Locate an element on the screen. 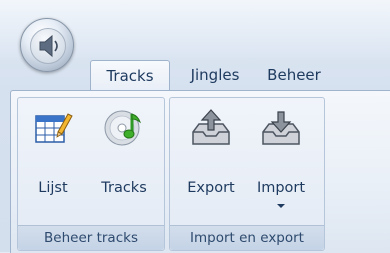  speaker-icon is located at coordinates (48, 46).